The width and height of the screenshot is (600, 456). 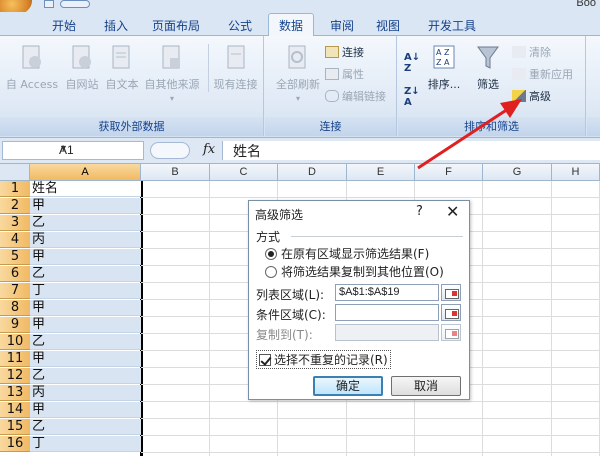 What do you see at coordinates (172, 73) in the screenshot?
I see `from-other-sources-button: 自其他来源 ▾` at bounding box center [172, 73].